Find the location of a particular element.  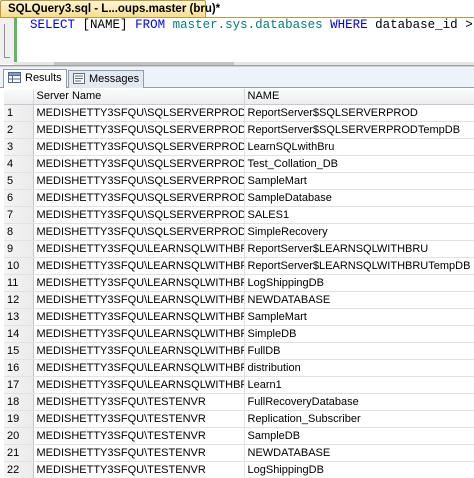

row-number-cell: 21 is located at coordinates (19, 453).